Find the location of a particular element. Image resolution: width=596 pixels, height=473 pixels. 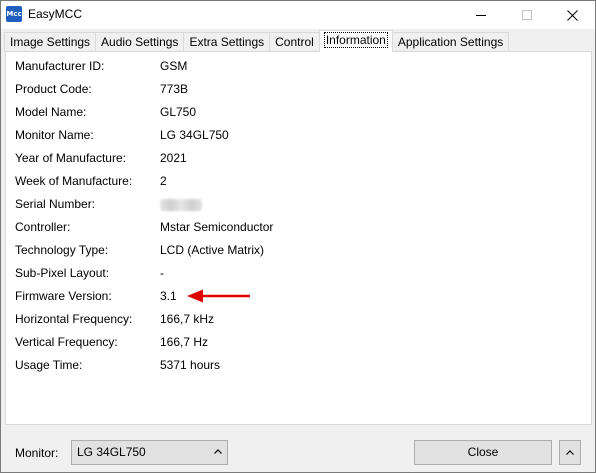

info-row-sub-pixel-layout: Sub-Pixel Layout: - is located at coordinates (295, 274).